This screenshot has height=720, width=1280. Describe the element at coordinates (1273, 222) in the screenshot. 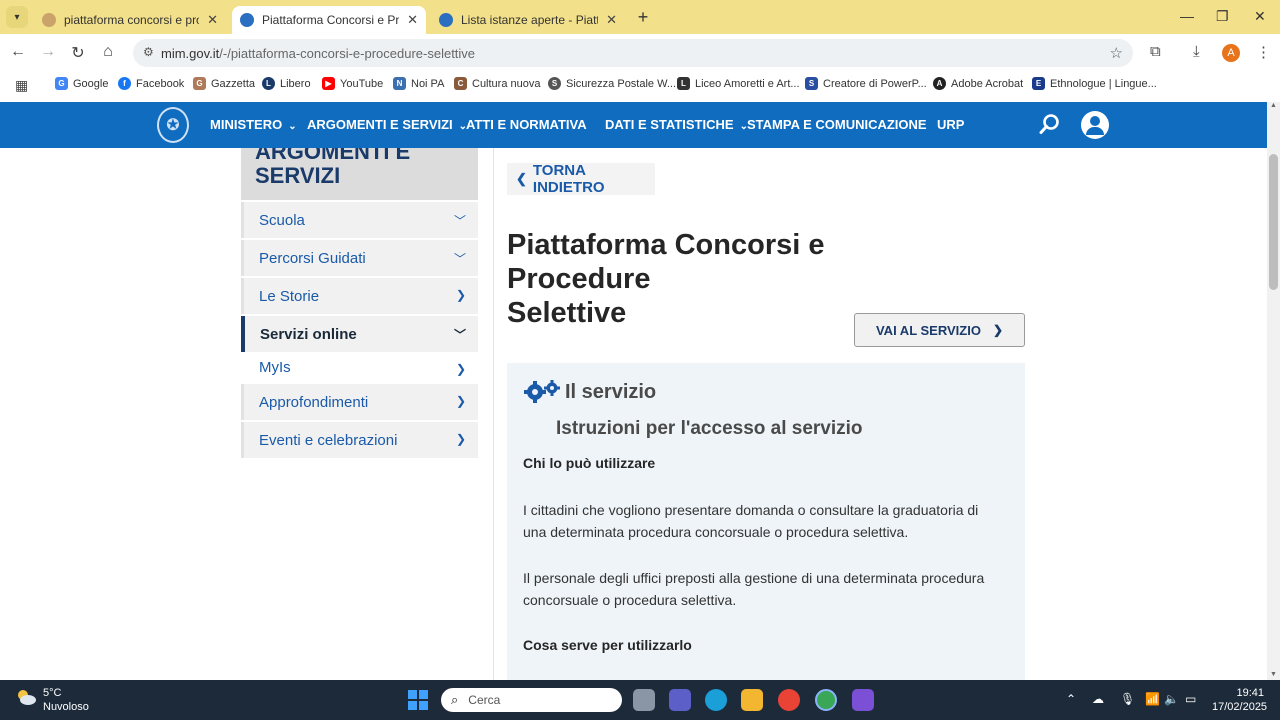

I see `scrollbar-thumb` at that location.